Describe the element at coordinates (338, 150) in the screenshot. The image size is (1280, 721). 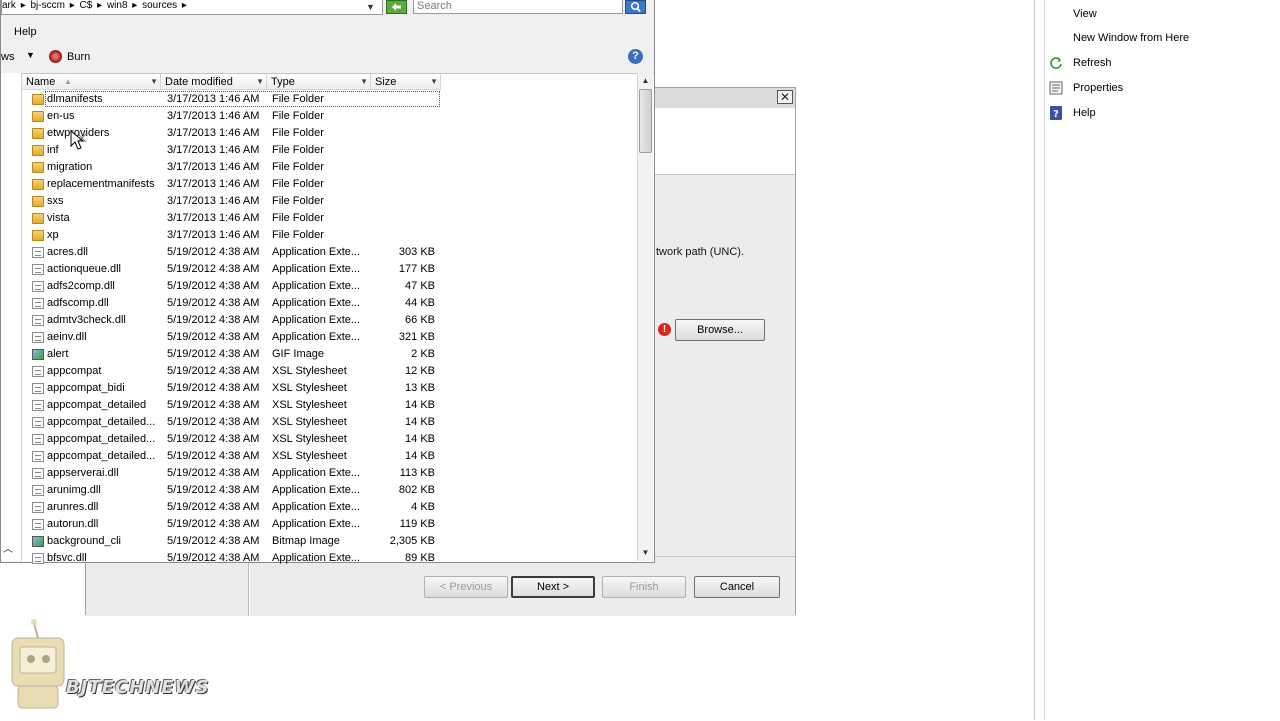
I see `table-row: inf 3/17/2013 1:46 AM File Folder` at that location.